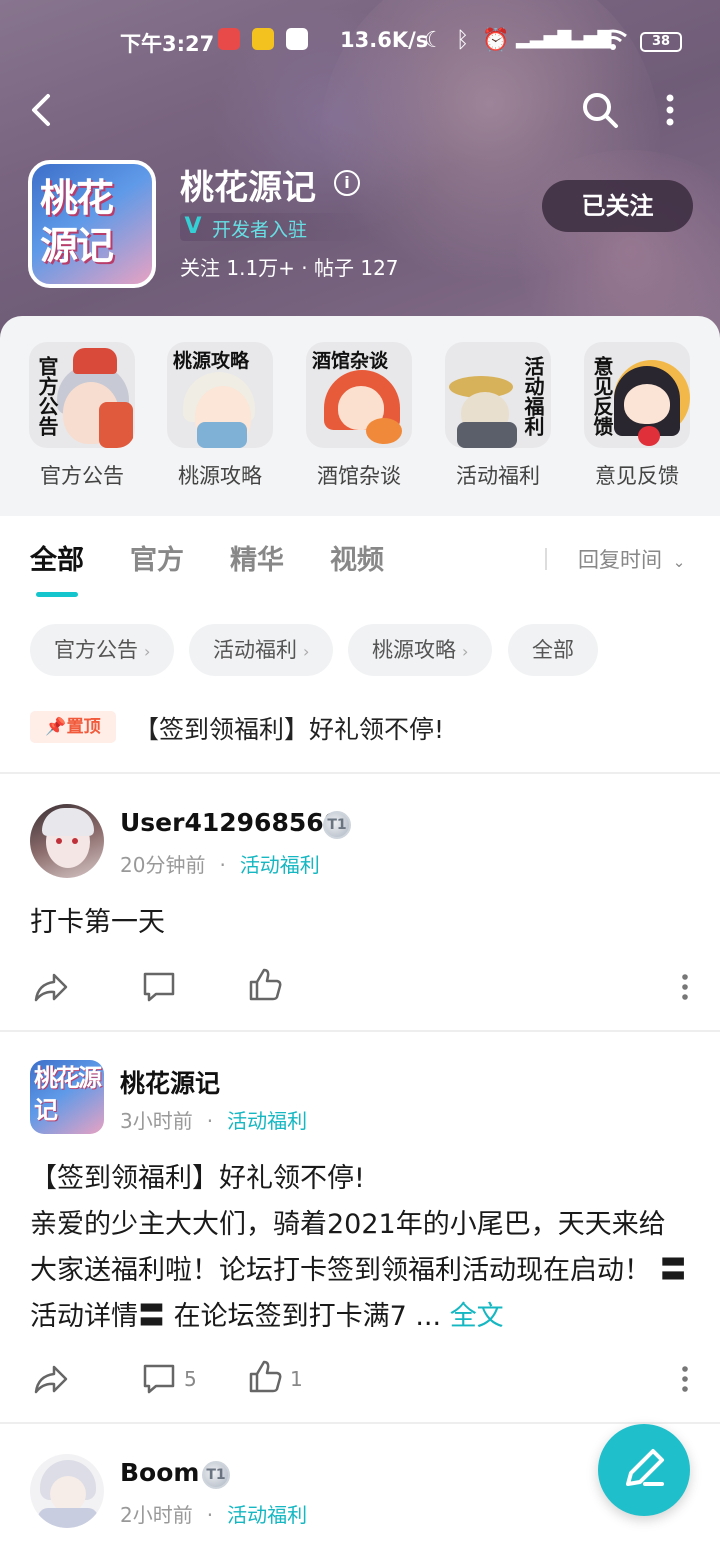 The width and height of the screenshot is (720, 1560). I want to click on category-art-text: 桃源攻略, so click(211, 361).